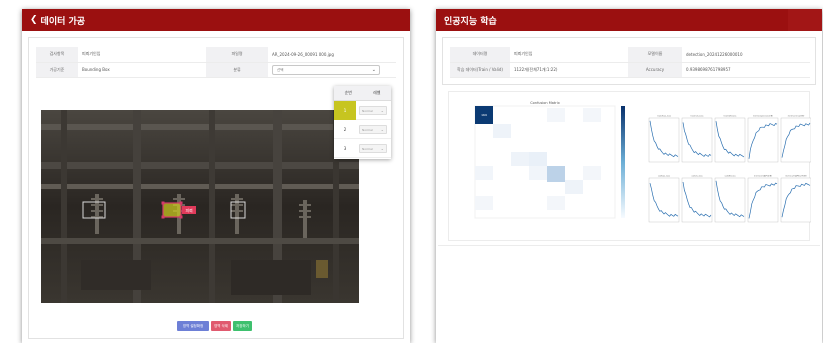 The image size is (823, 343). What do you see at coordinates (746, 55) in the screenshot?
I see `info-value: detection_20241226000010` at bounding box center [746, 55].